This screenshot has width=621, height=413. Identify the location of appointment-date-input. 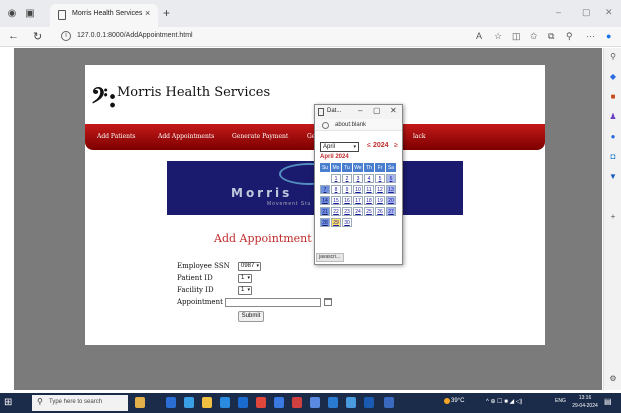
(273, 302).